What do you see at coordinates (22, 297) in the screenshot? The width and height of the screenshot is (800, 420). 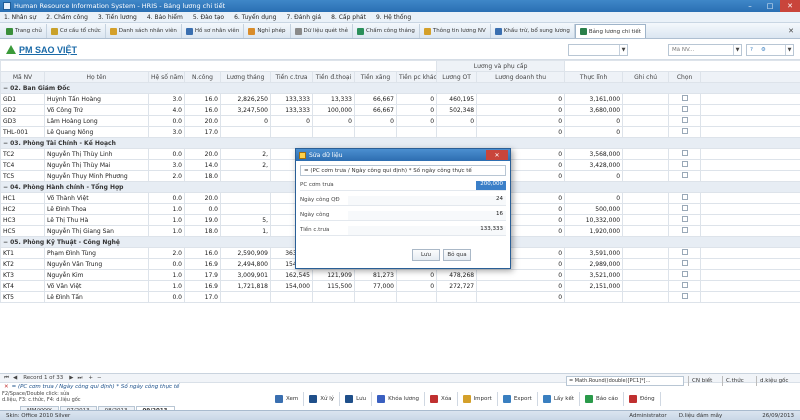 I see `table-cell: KT5` at bounding box center [22, 297].